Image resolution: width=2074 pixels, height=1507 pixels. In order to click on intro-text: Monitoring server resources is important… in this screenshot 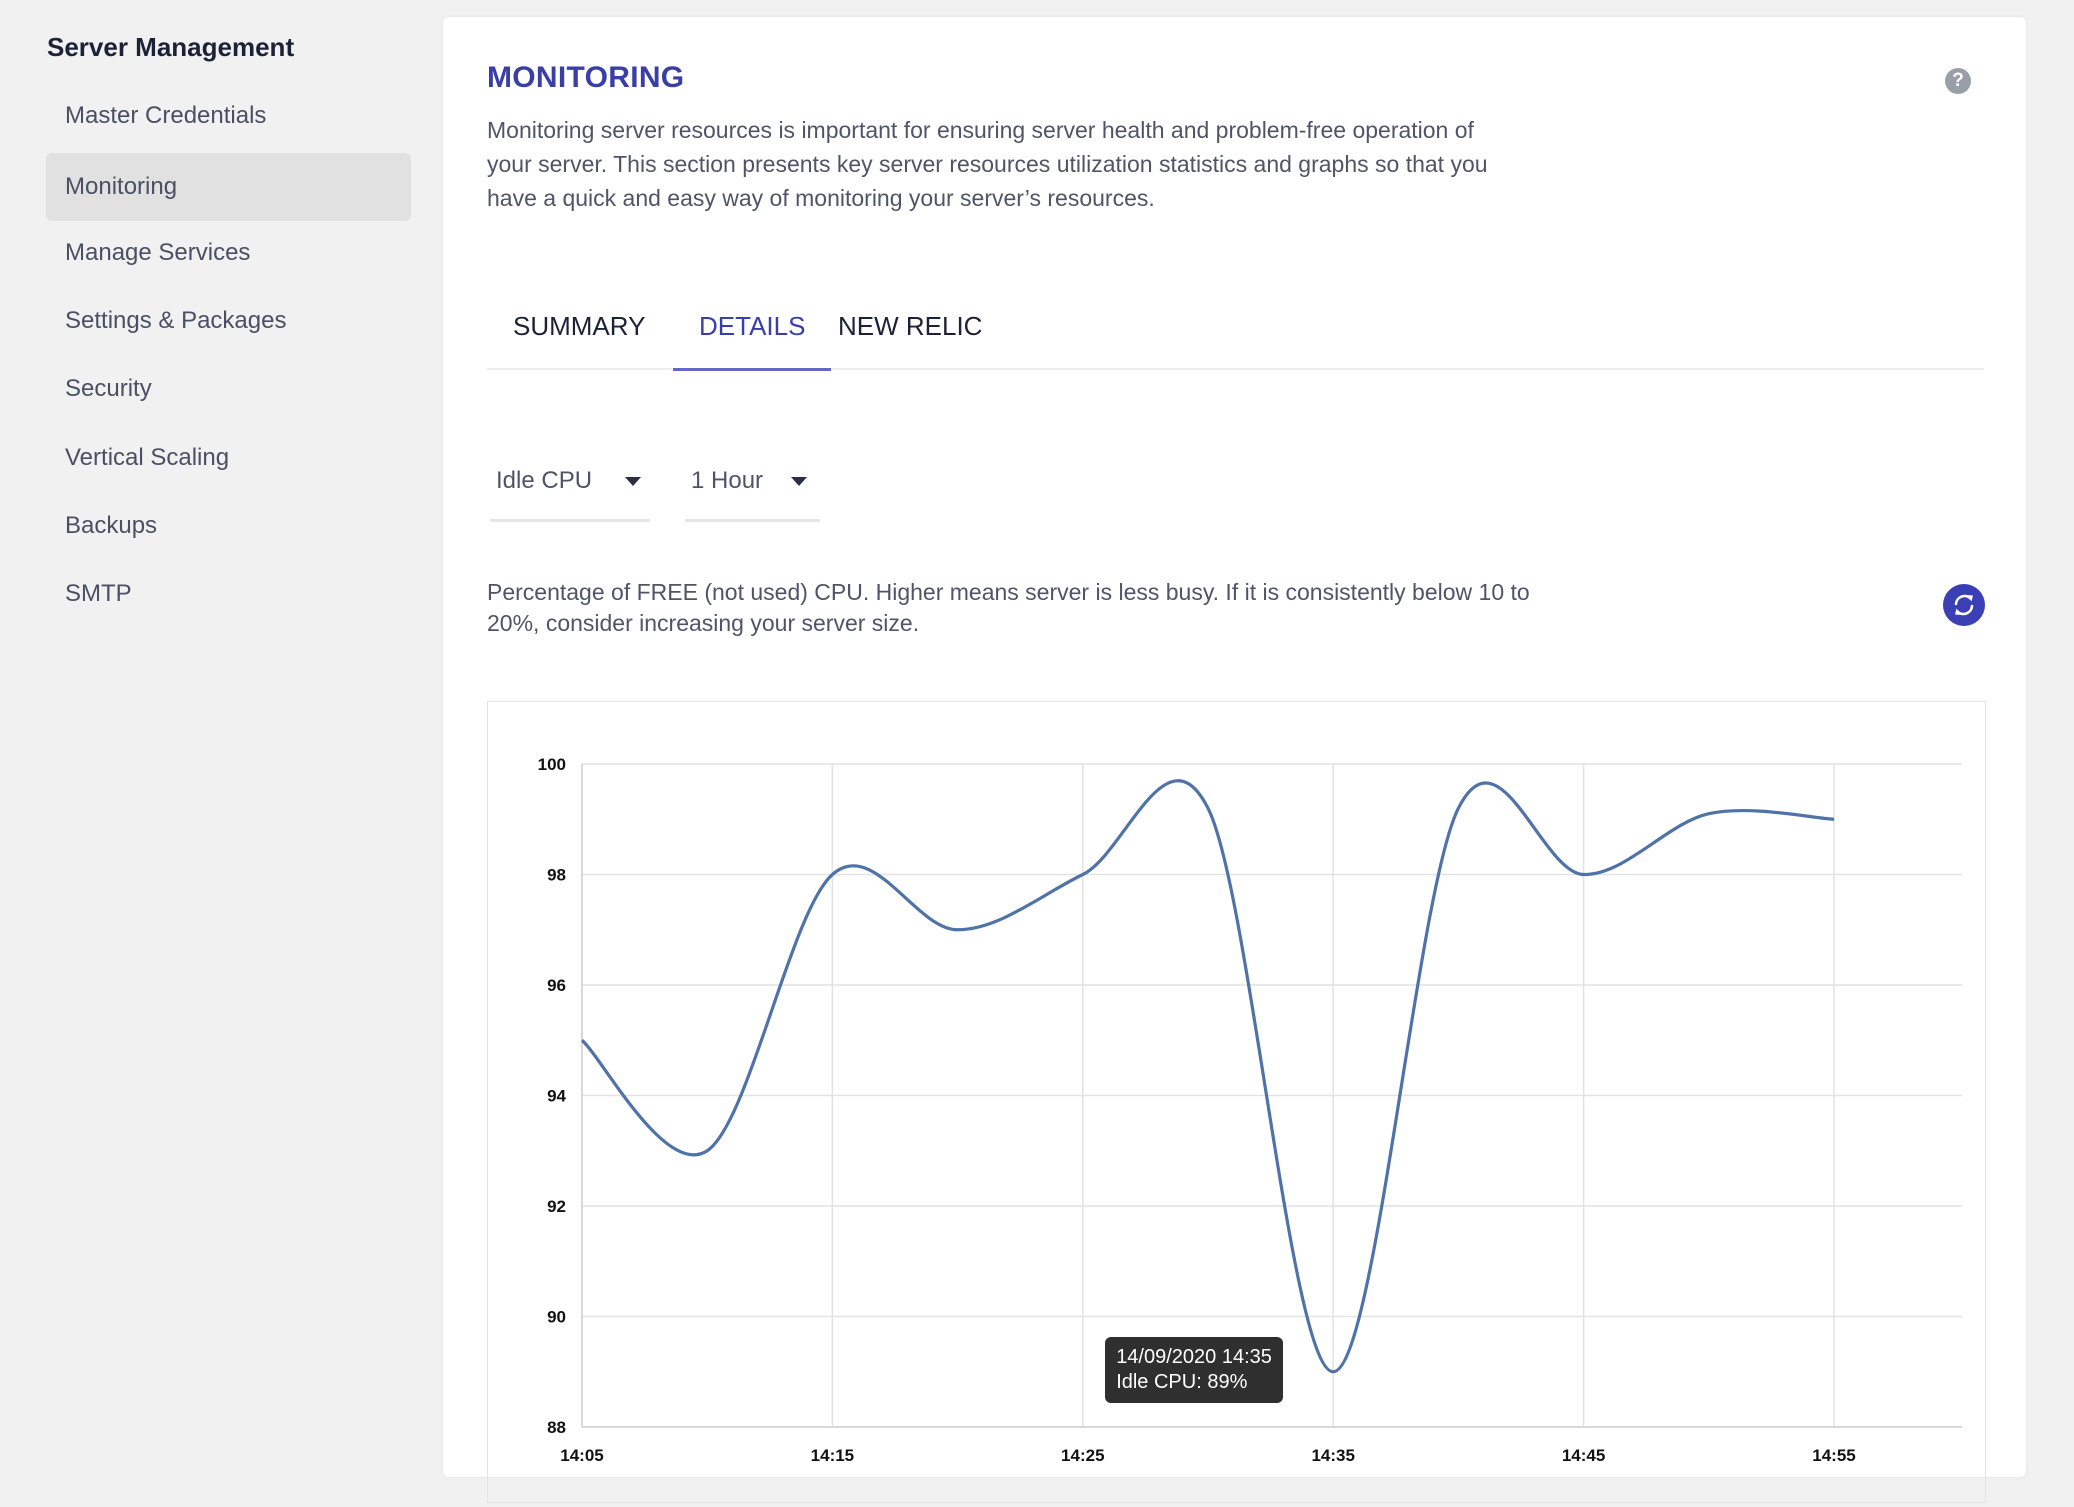, I will do `click(1047, 164)`.